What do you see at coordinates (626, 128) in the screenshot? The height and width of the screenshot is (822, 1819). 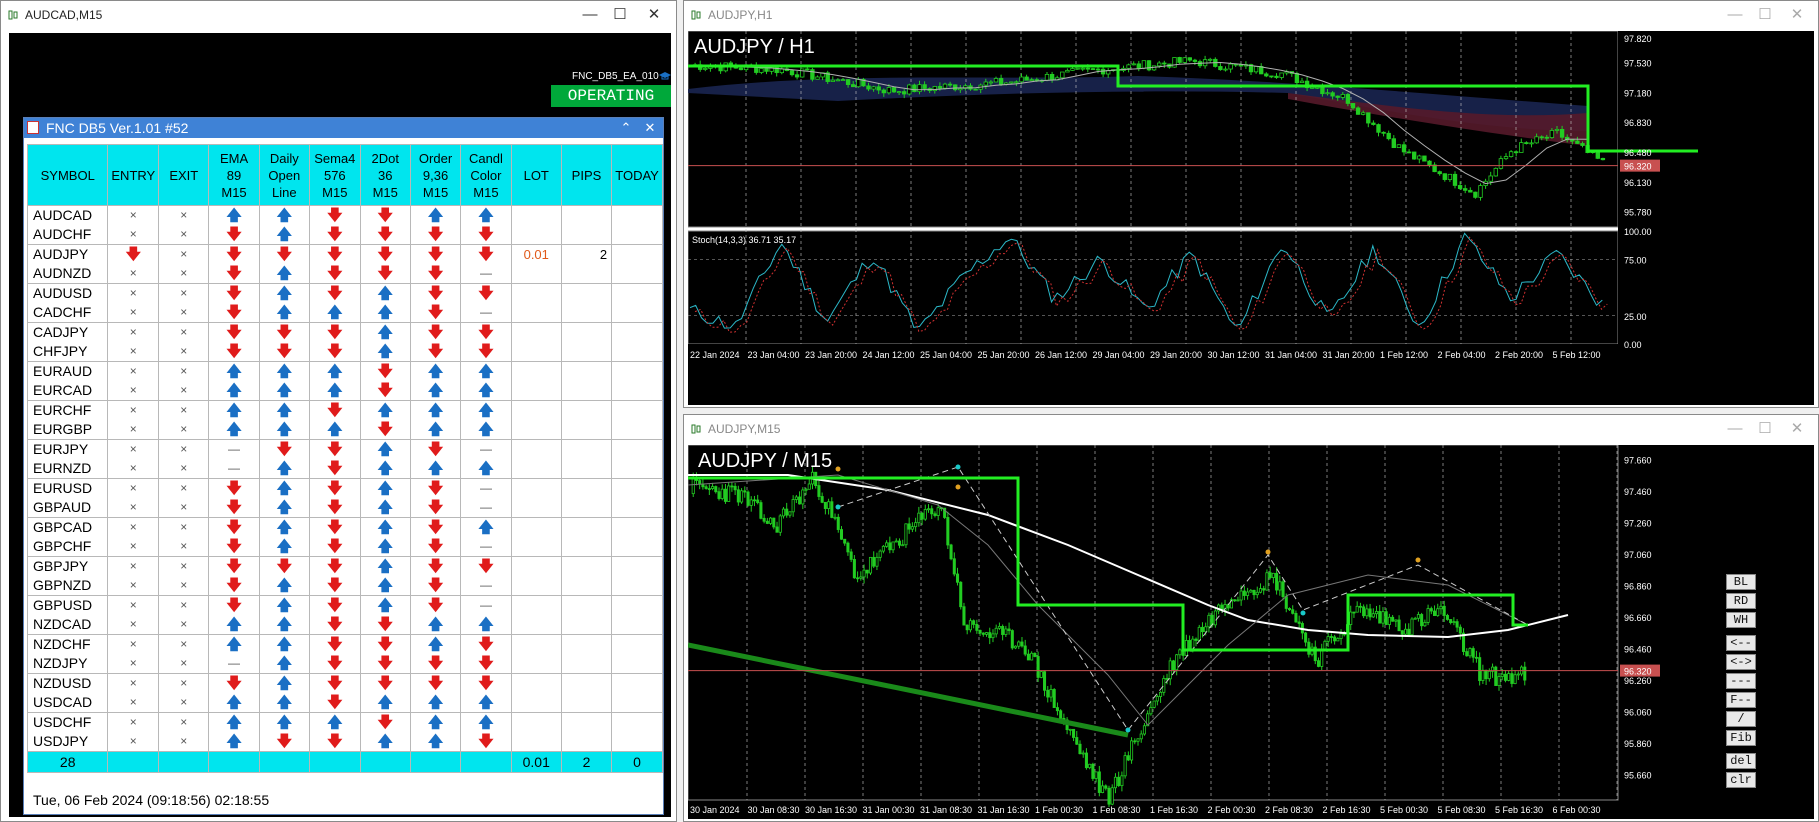 I see `collapse-button: ⌃` at bounding box center [626, 128].